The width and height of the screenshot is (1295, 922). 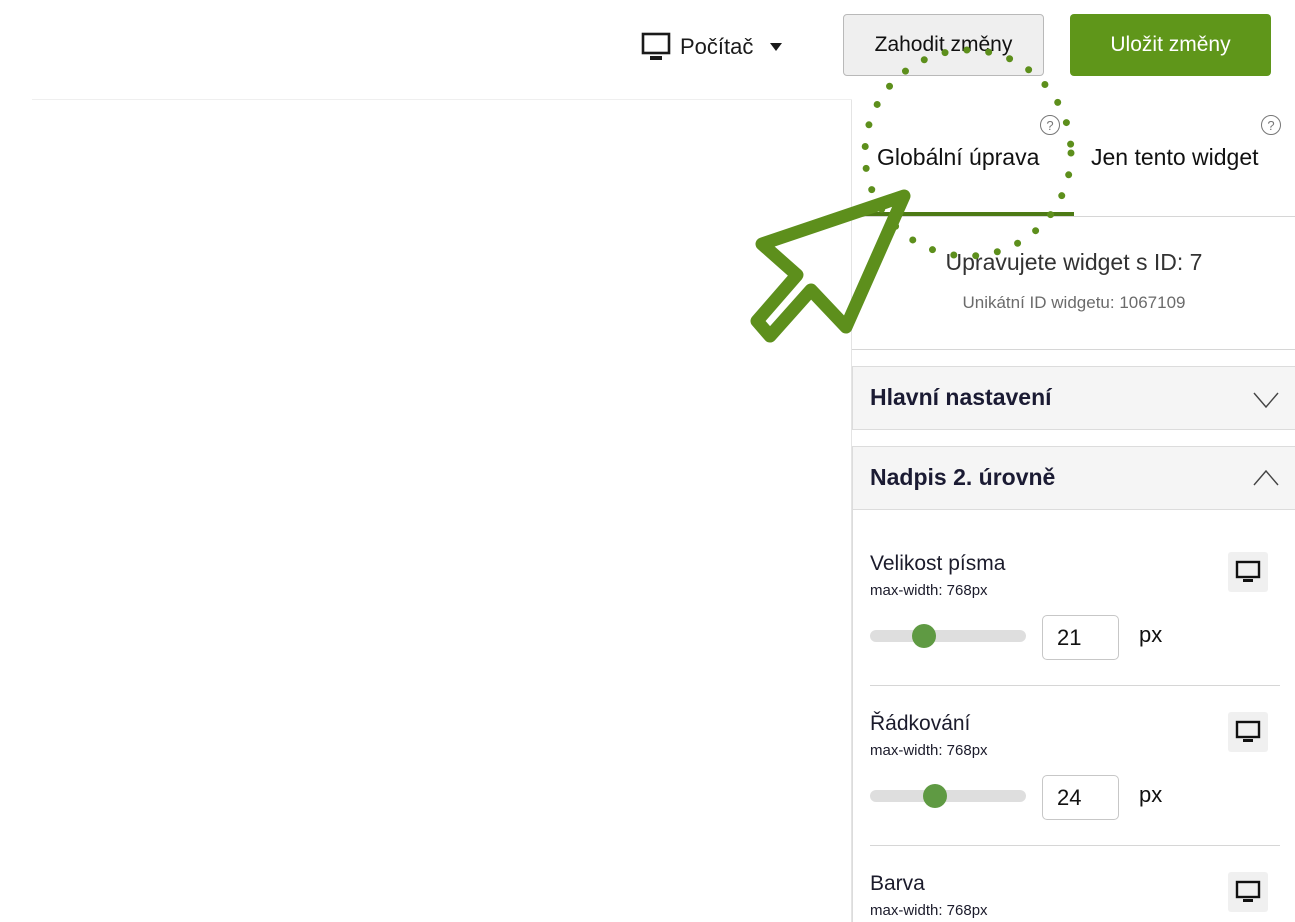 What do you see at coordinates (958, 157) in the screenshot?
I see `tab-global-edit-label: Globální úprava` at bounding box center [958, 157].